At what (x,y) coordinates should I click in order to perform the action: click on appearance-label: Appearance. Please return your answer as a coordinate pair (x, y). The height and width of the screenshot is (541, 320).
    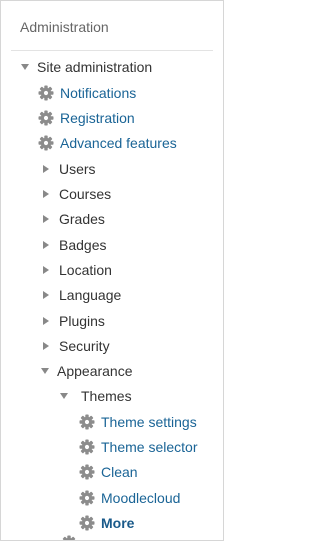
    Looking at the image, I should click on (95, 371).